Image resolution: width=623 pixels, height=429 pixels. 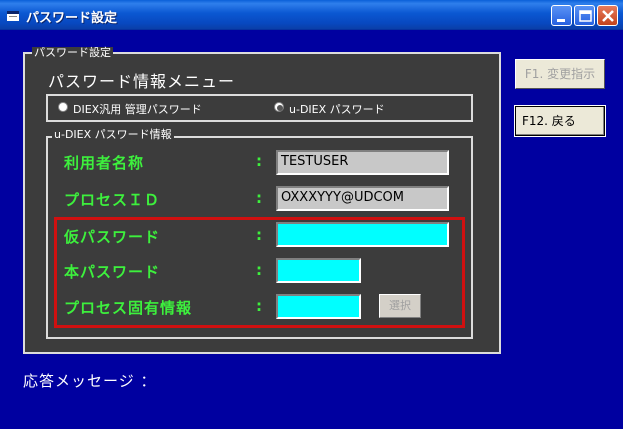 I want to click on radio-diex-admin, so click(x=63, y=107).